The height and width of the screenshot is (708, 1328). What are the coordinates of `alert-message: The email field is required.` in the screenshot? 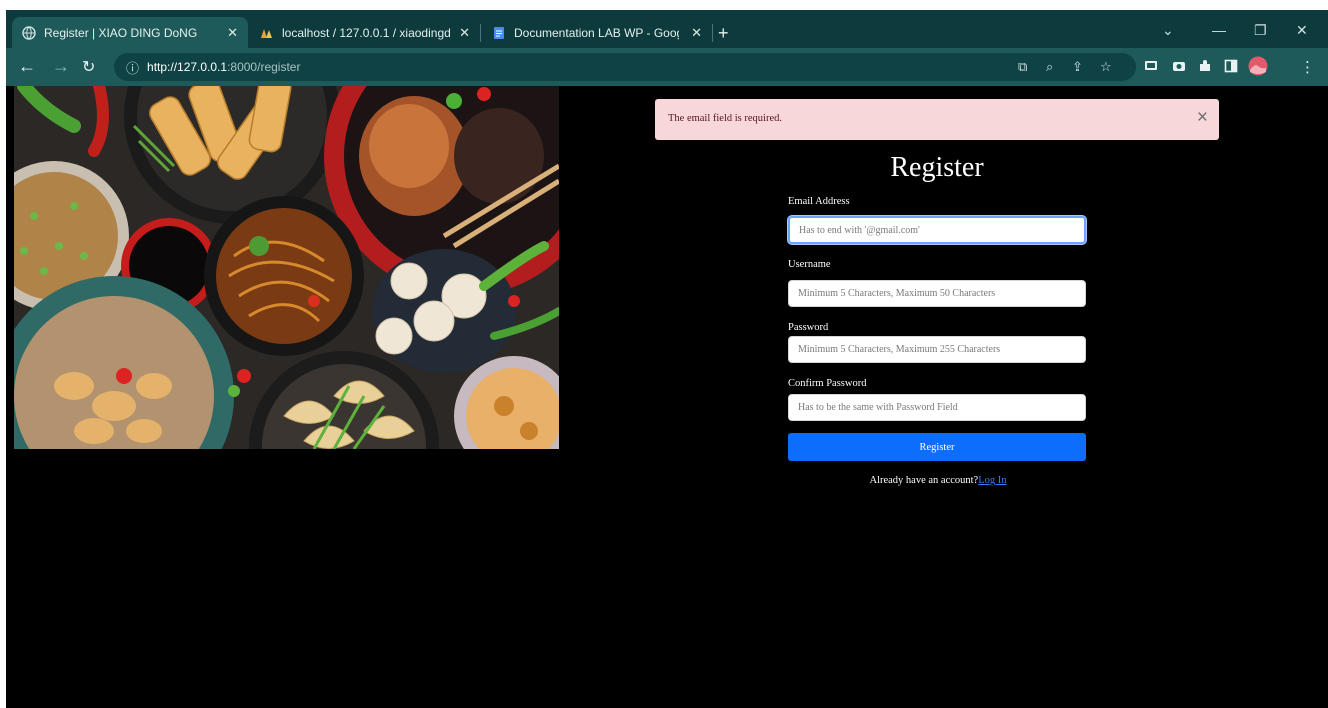 It's located at (725, 118).